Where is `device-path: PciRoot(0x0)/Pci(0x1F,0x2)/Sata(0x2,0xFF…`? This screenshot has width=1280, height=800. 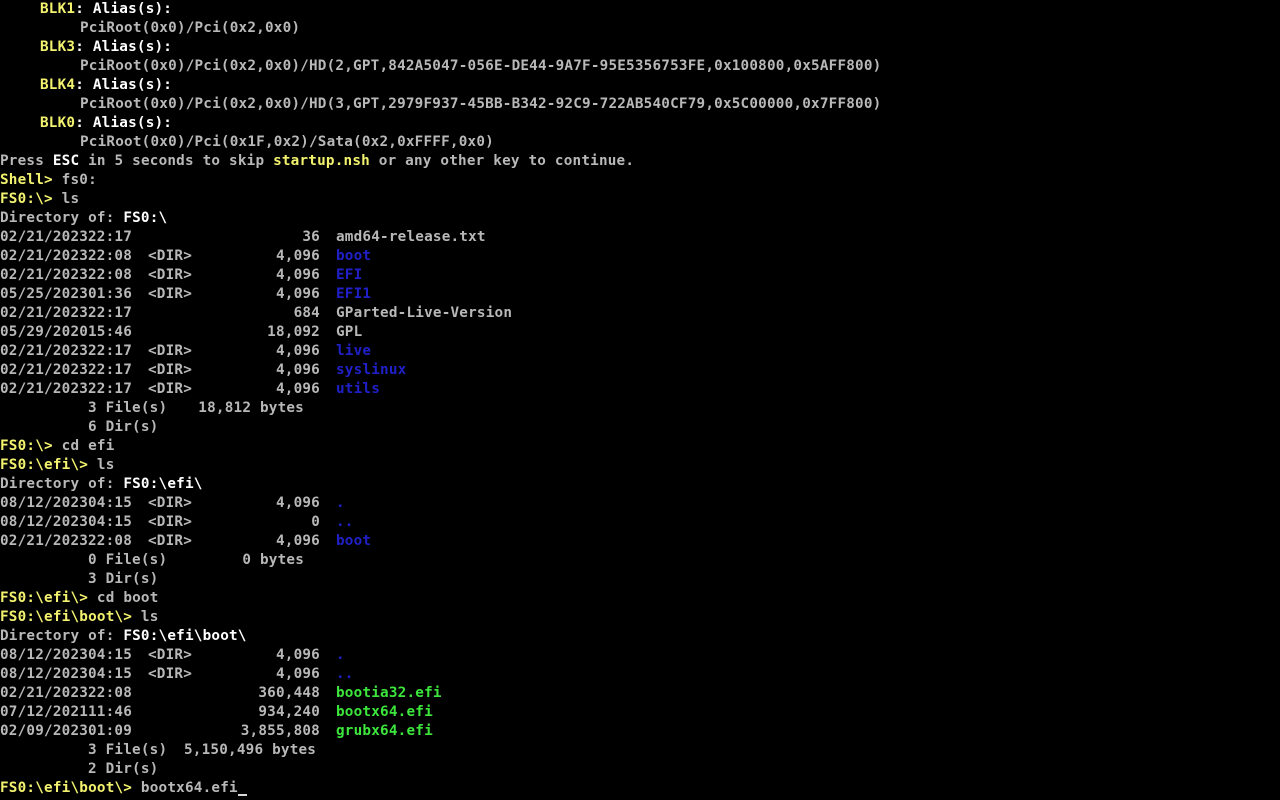
device-path: PciRoot(0x0)/Pci(0x1F,0x2)/Sata(0x2,0xFF… is located at coordinates (287, 142).